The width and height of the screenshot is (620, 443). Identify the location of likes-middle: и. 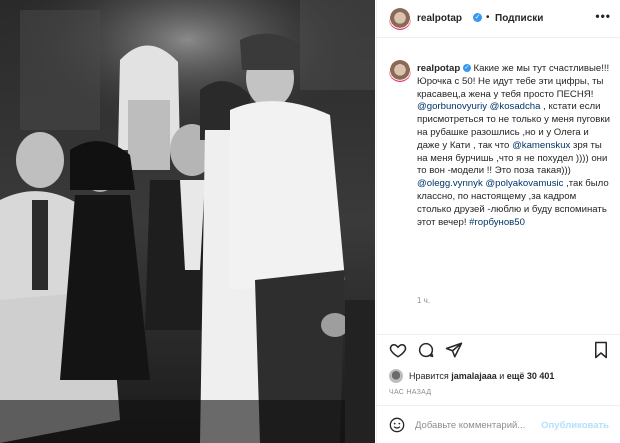
(501, 376).